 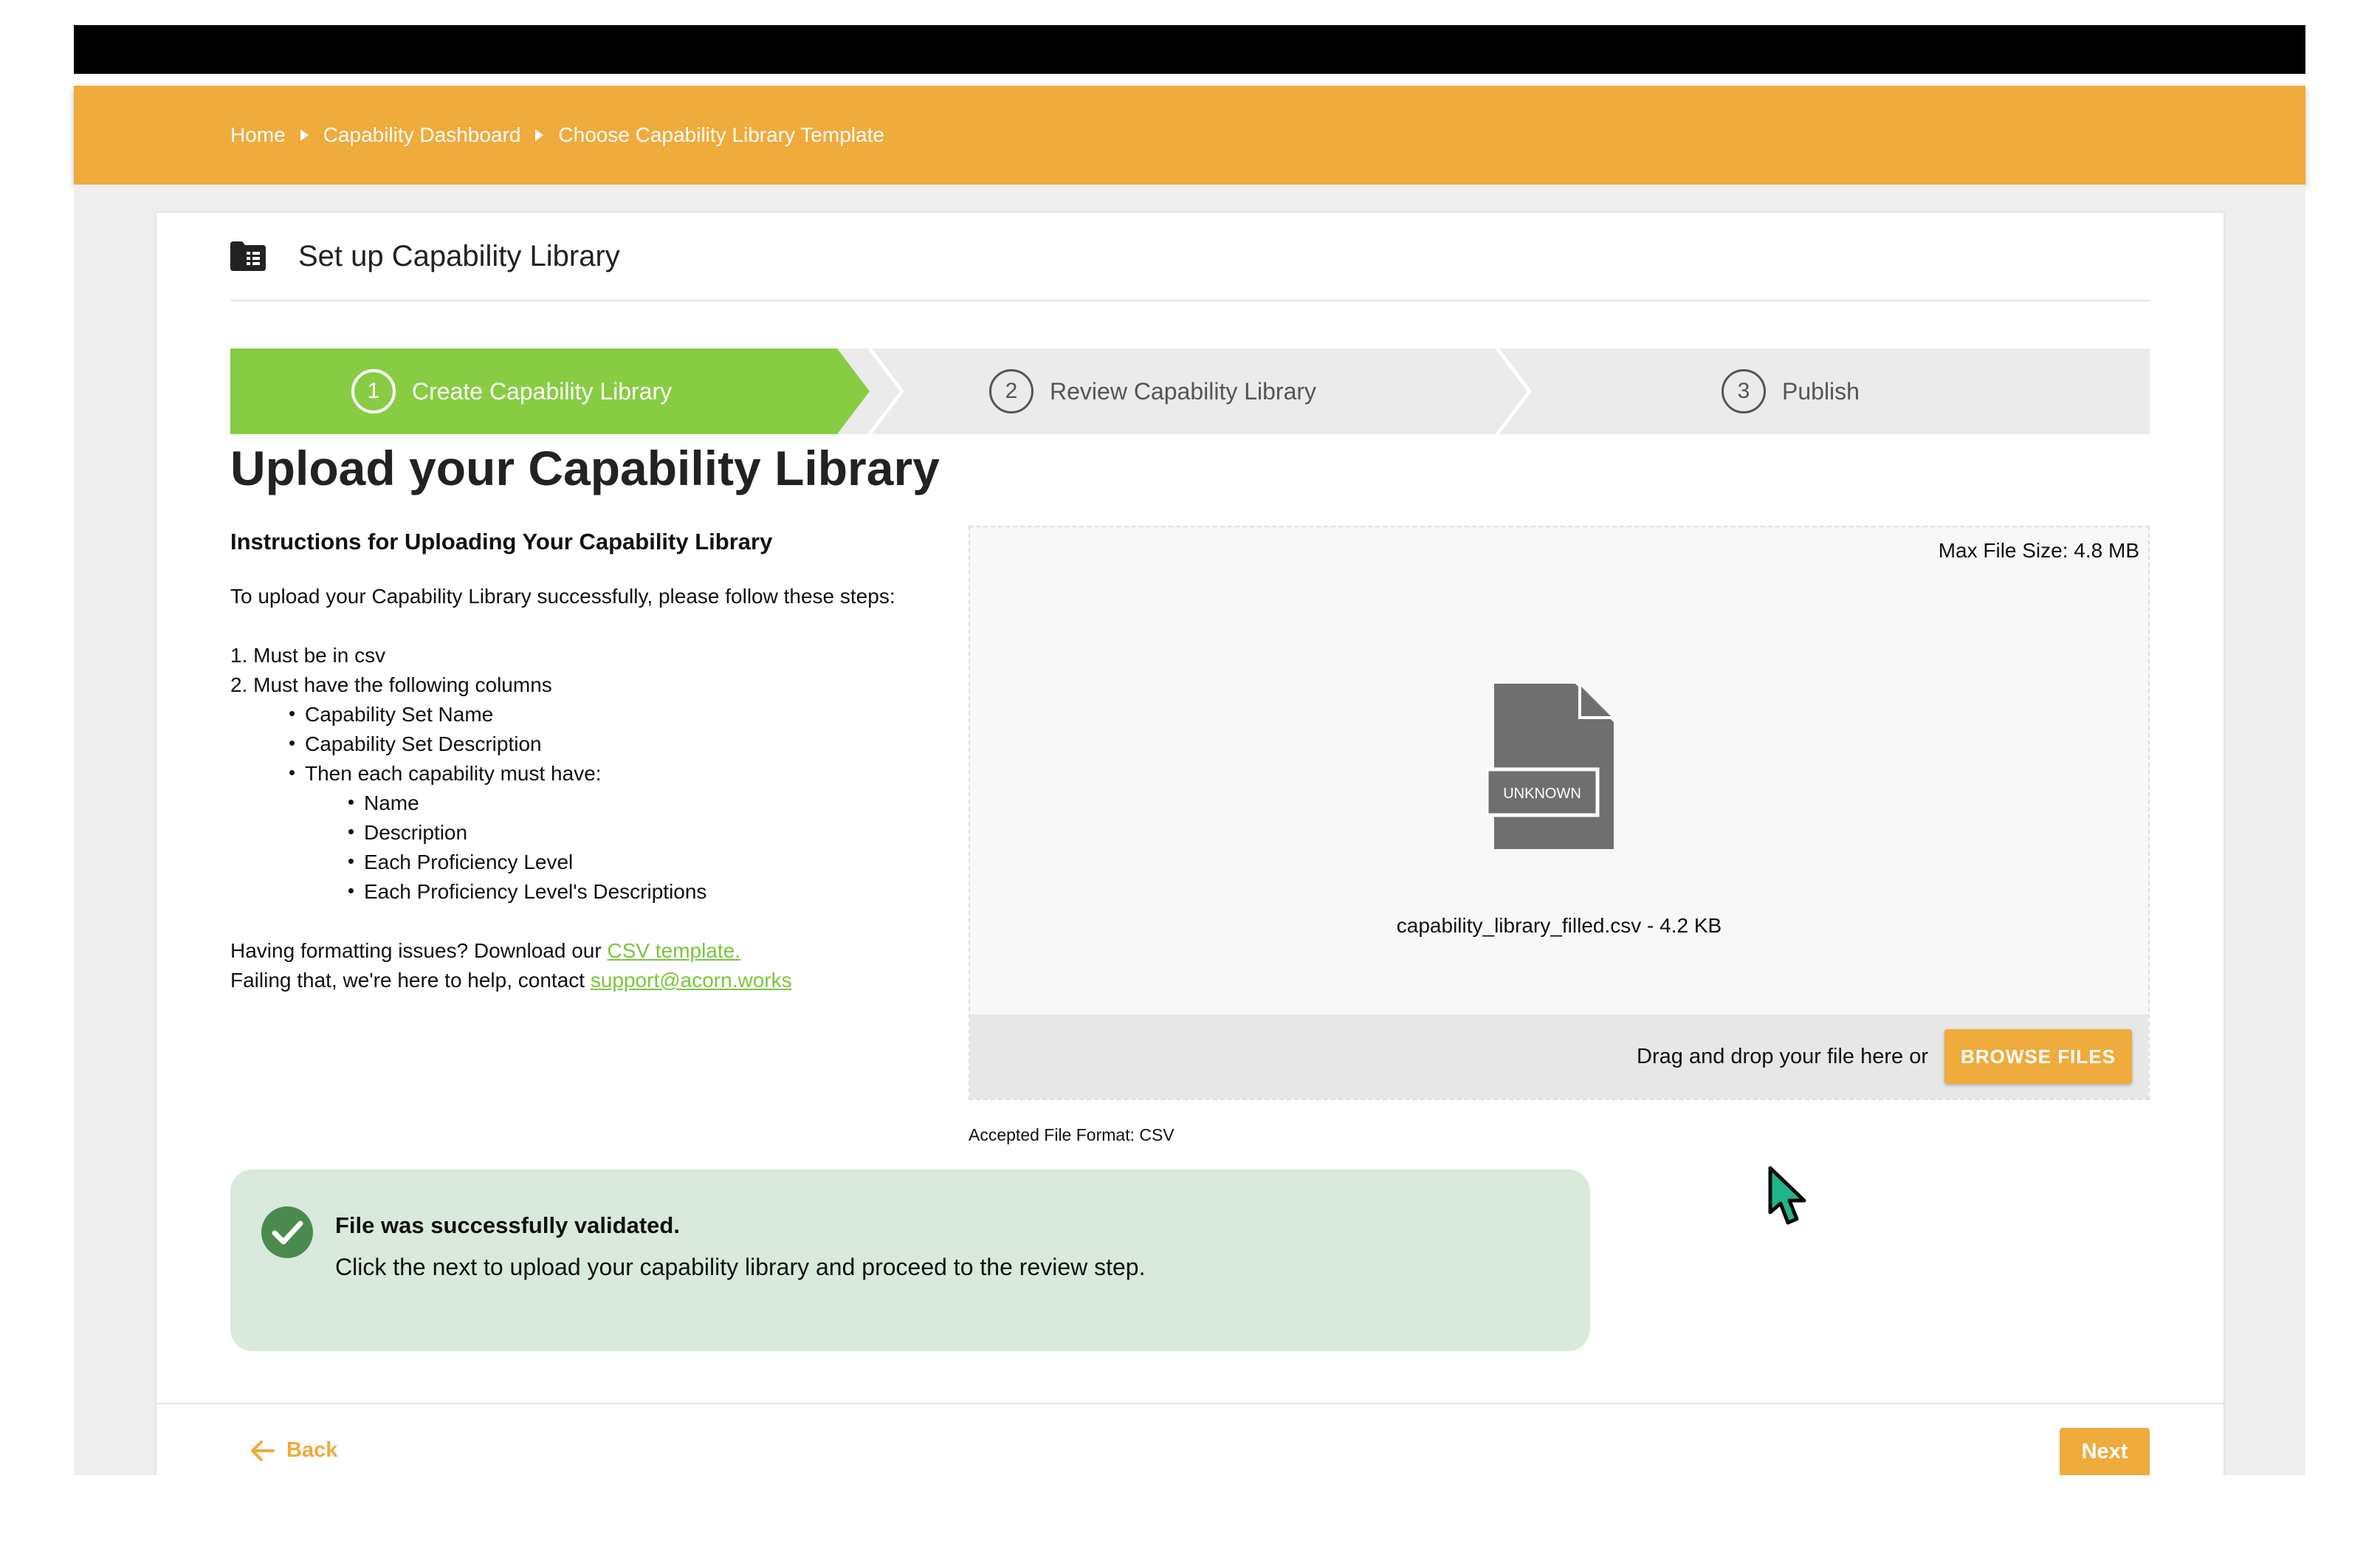 What do you see at coordinates (2105, 1451) in the screenshot?
I see `next-button: Next` at bounding box center [2105, 1451].